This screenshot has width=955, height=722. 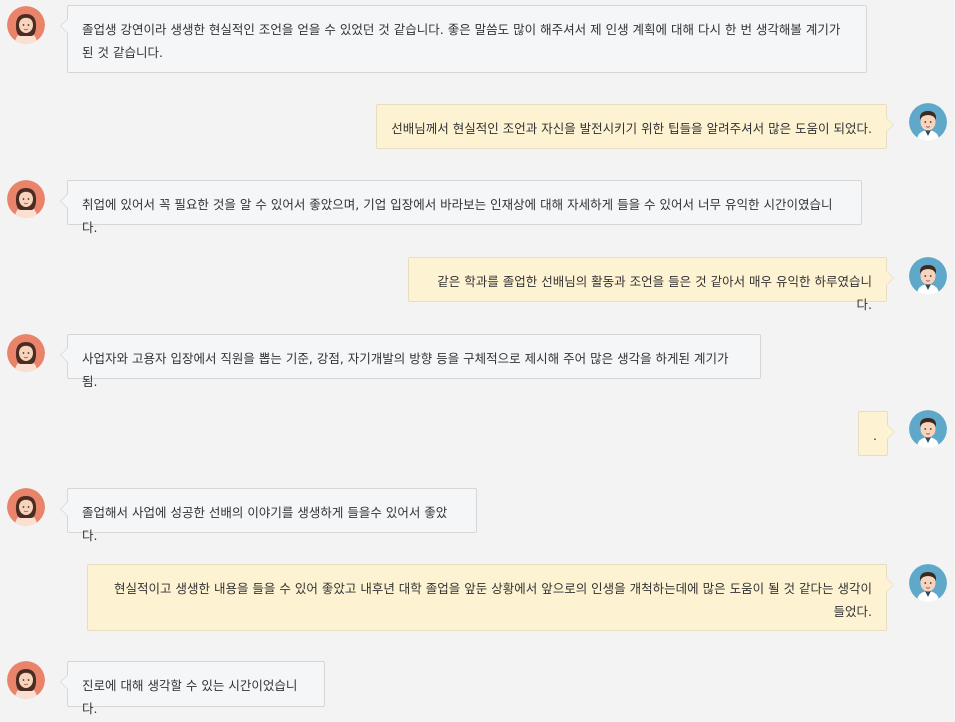 What do you see at coordinates (265, 524) in the screenshot?
I see `message-text: 졸업해서 사업에 성공한 선배의 이야기를 생생하게 들을수 있어서 좋았다.` at bounding box center [265, 524].